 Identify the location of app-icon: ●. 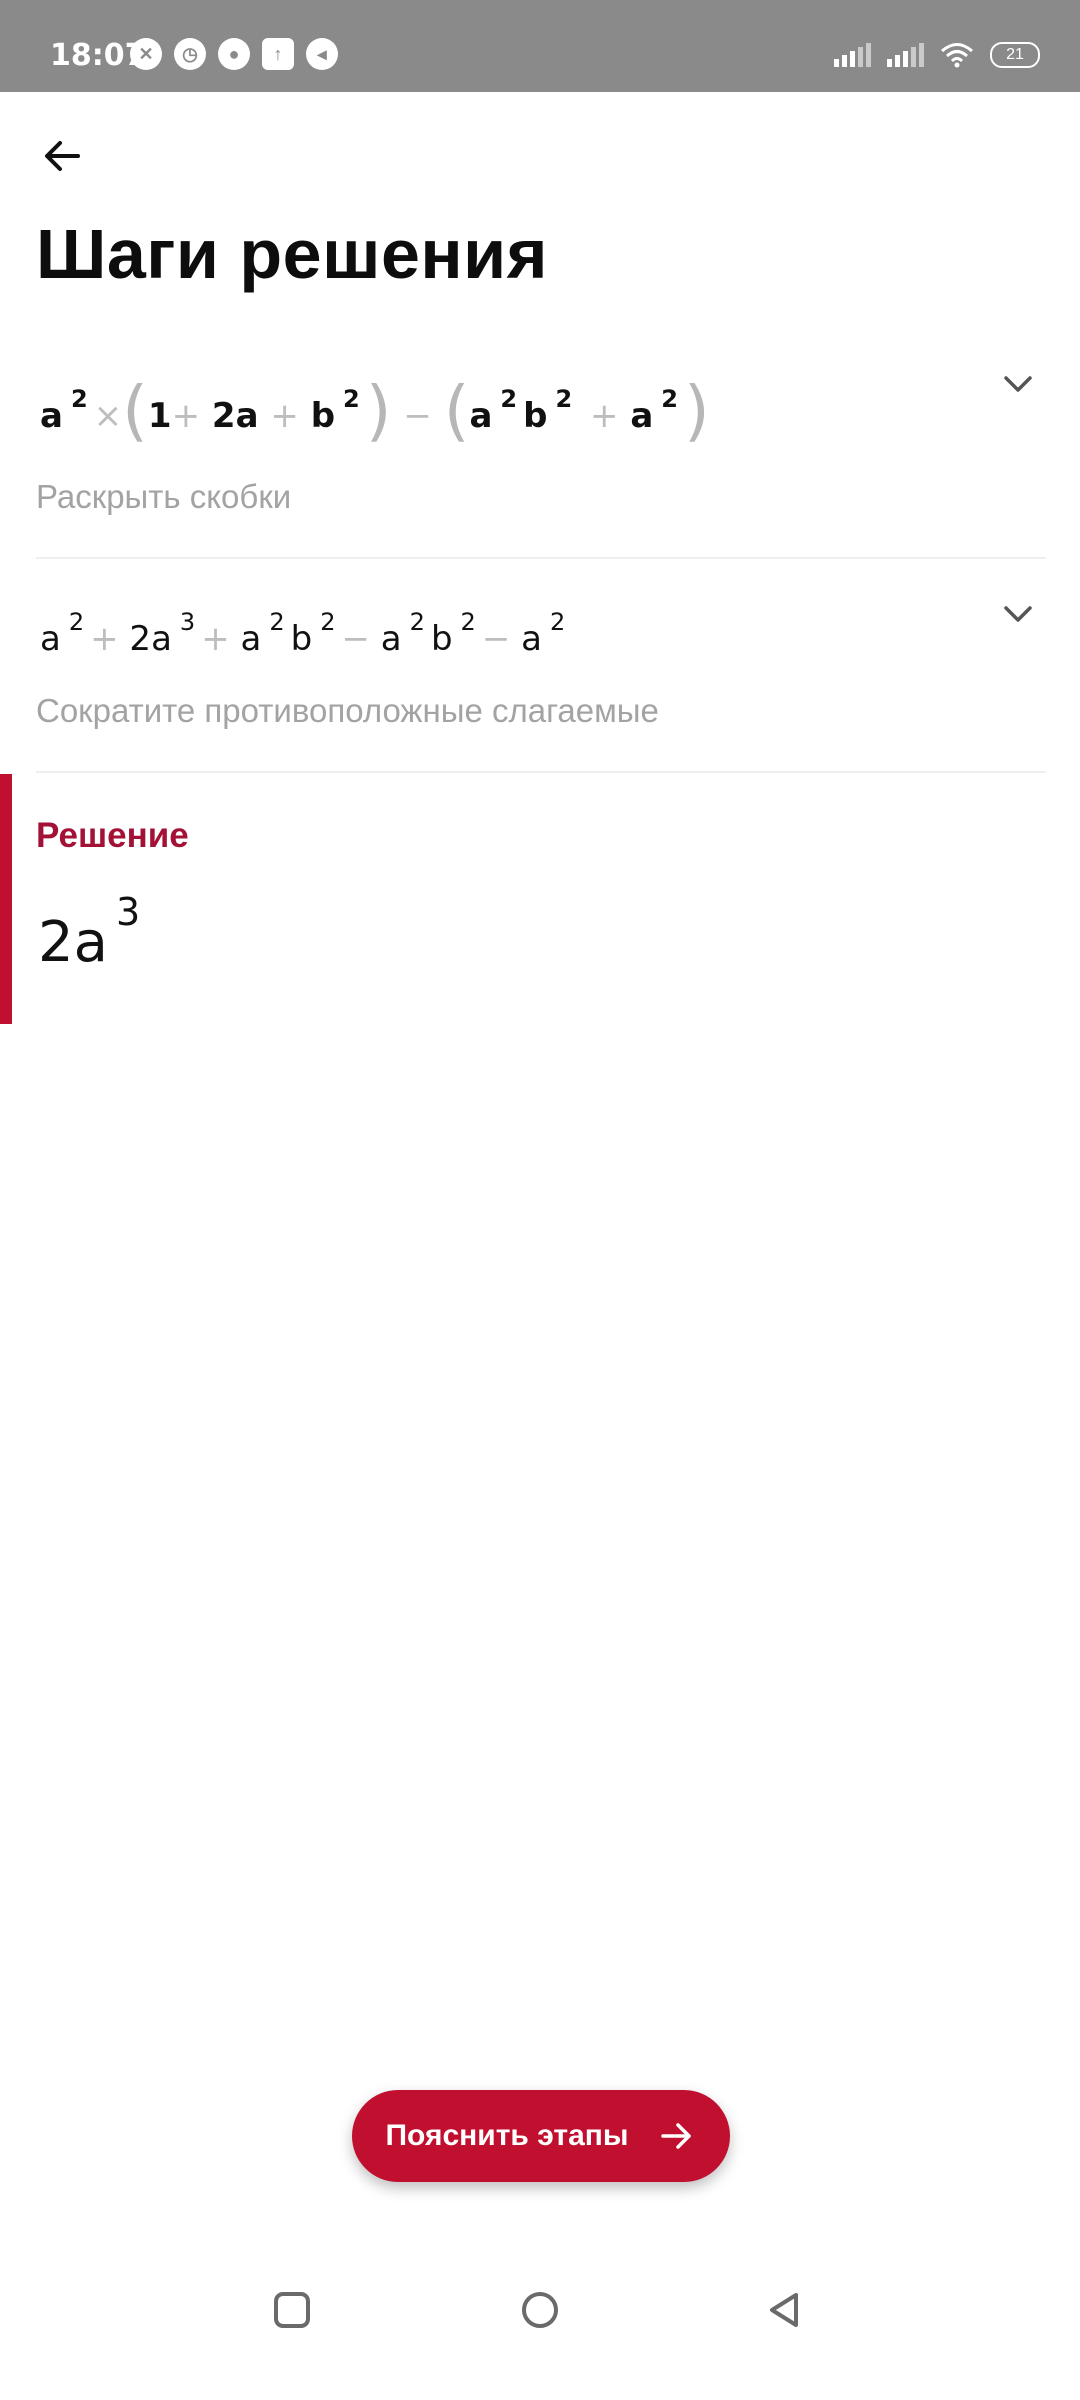
(234, 54).